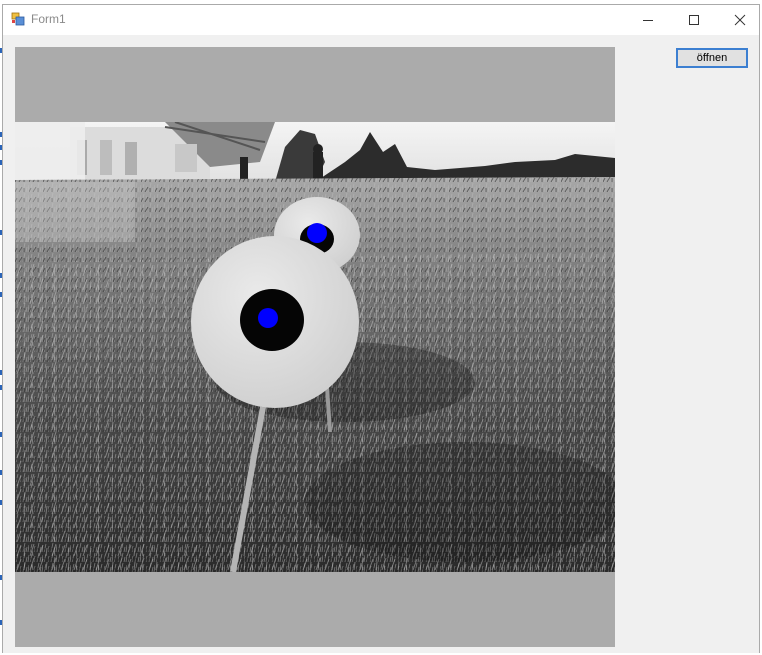 The width and height of the screenshot is (762, 655). Describe the element at coordinates (381, 20) in the screenshot. I see `title-bar: Form1` at that location.